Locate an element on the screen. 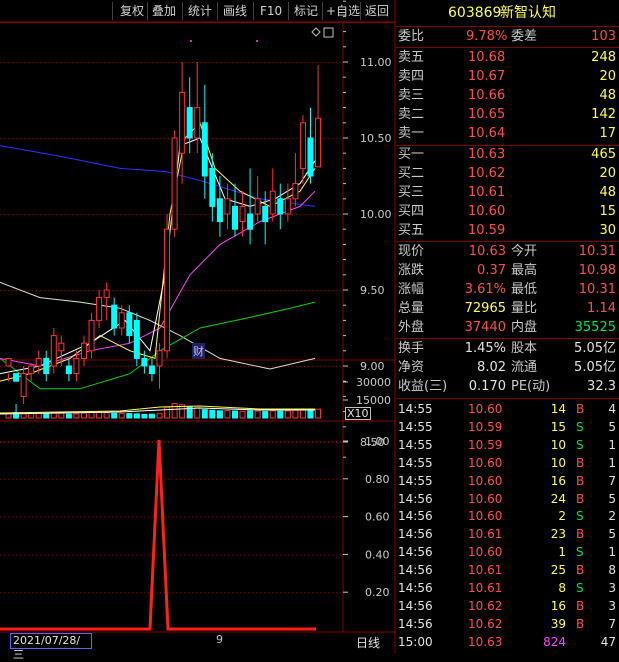 The width and height of the screenshot is (619, 662). period-label: 日线 is located at coordinates (368, 642).